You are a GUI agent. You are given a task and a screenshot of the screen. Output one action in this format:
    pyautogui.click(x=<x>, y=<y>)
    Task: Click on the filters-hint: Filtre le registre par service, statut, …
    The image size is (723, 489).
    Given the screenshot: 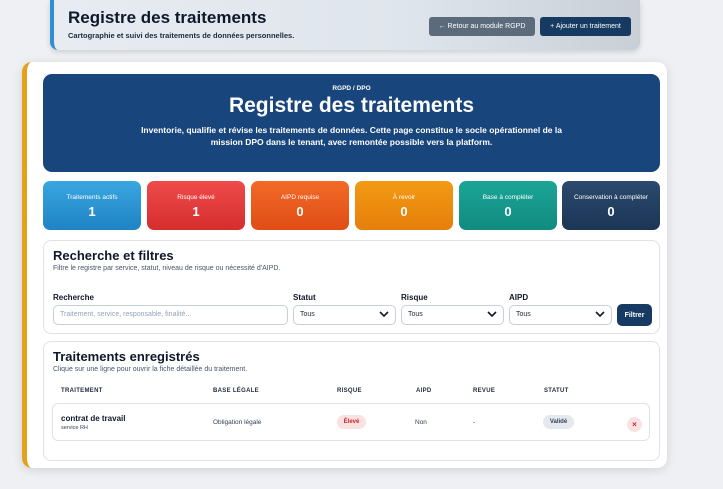 What is the action you would take?
    pyautogui.click(x=167, y=268)
    